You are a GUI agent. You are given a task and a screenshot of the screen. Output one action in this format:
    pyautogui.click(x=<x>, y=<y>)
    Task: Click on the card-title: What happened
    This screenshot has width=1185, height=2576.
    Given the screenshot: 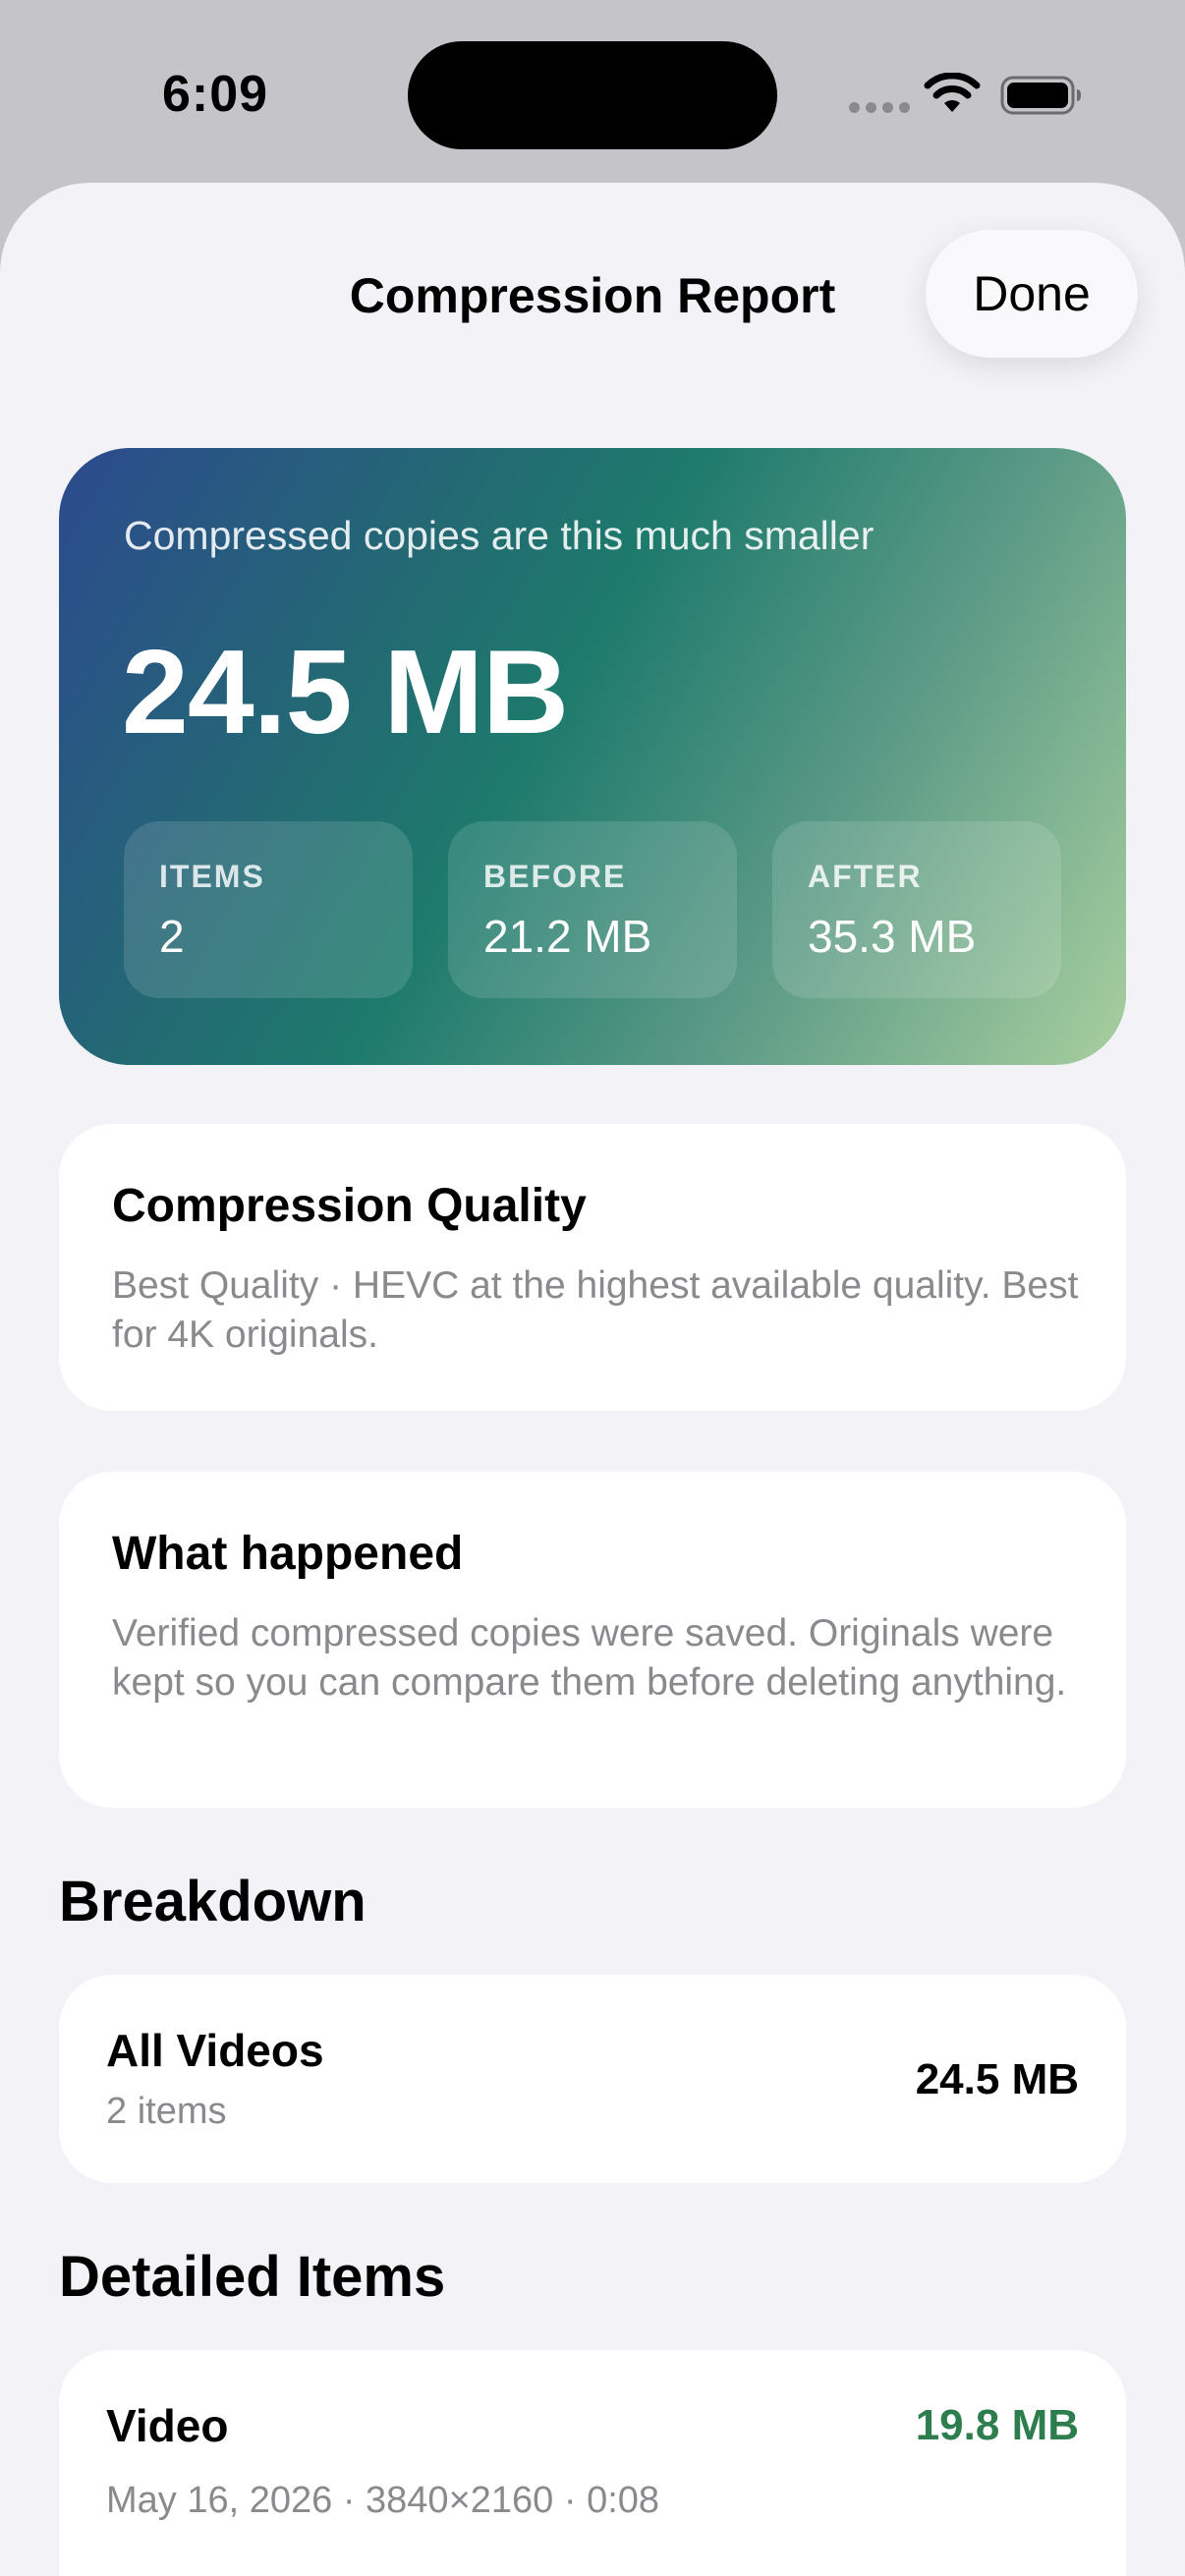 What is the action you would take?
    pyautogui.click(x=288, y=1554)
    